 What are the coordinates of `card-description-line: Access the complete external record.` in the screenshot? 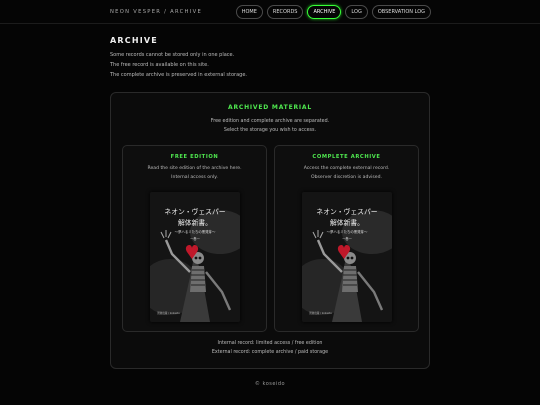 It's located at (346, 168).